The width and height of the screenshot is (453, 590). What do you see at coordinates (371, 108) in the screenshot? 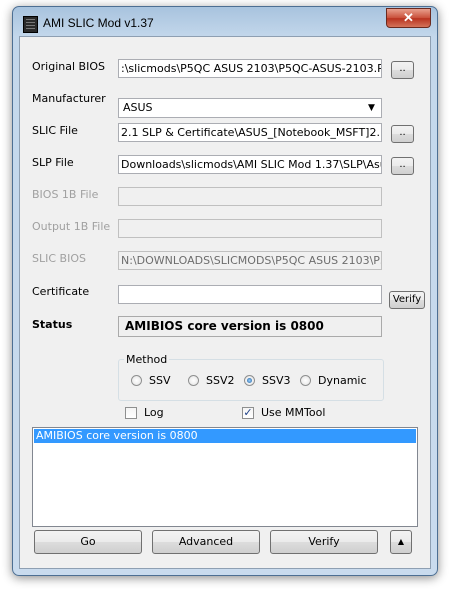
I see `dropdown-arrow-icon: ▼` at bounding box center [371, 108].